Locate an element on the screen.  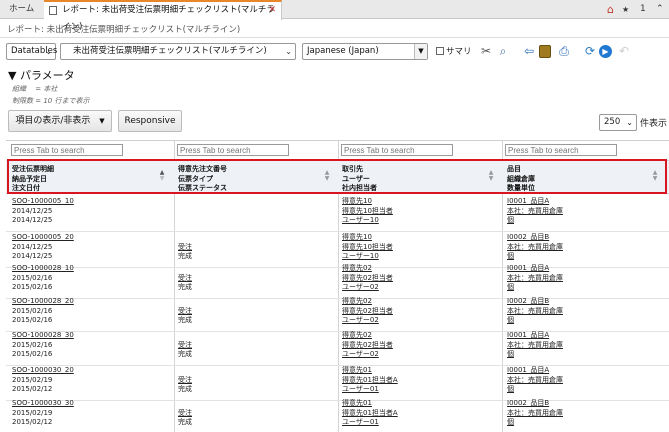
table-cell: SOO-1000005_20 is located at coordinates (43, 238).